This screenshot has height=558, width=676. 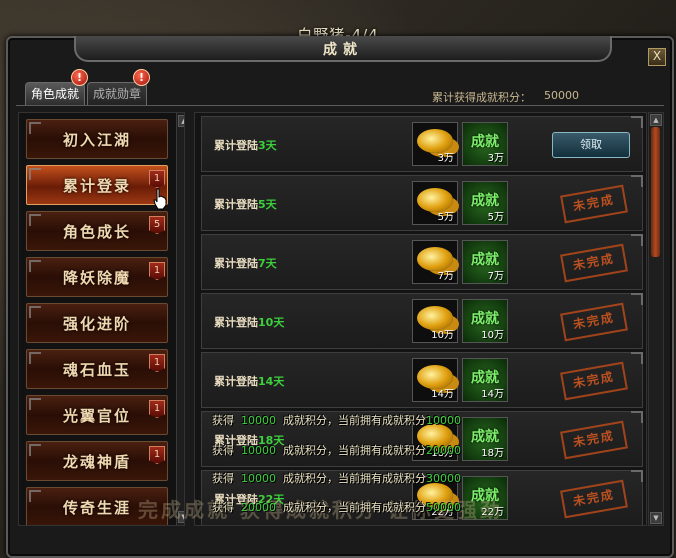 I want to click on category-label: 光翼官位, so click(x=96, y=416).